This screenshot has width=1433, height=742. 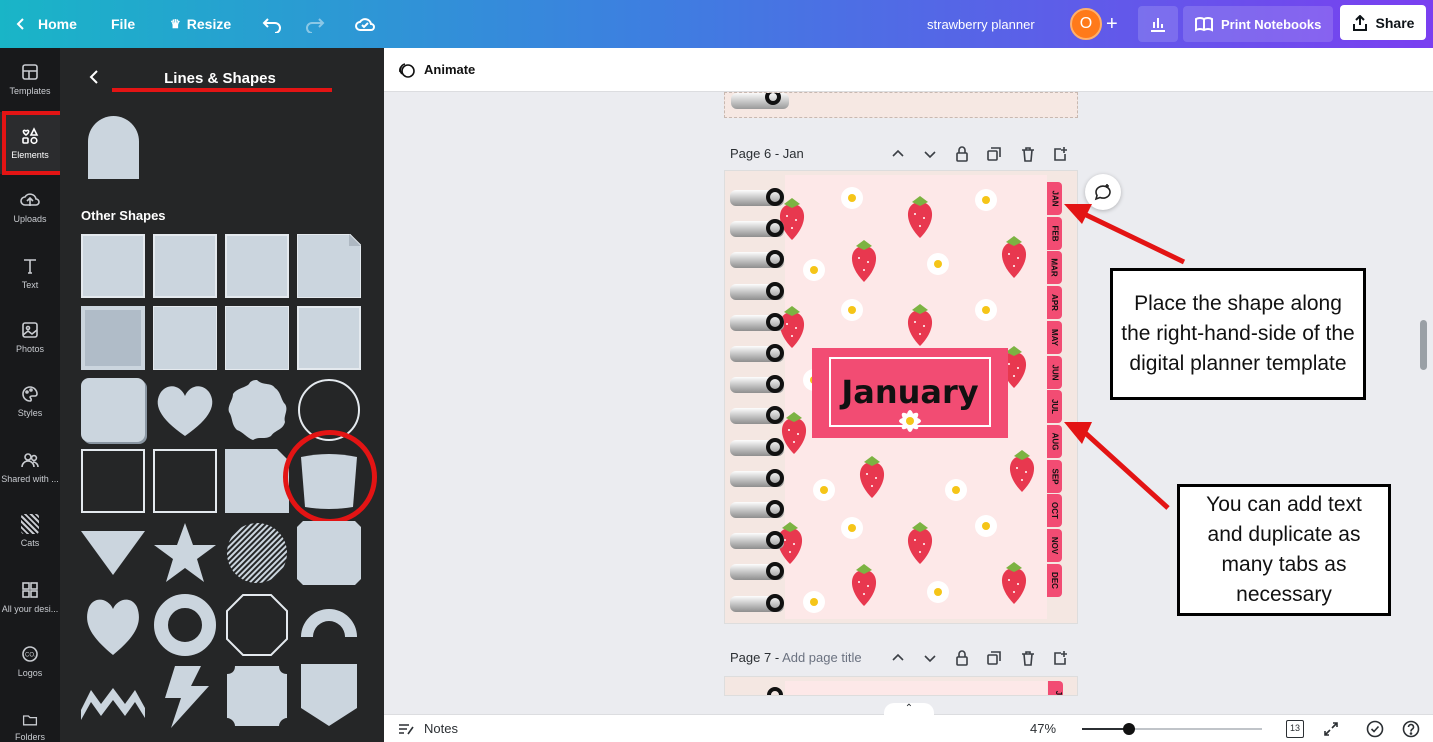 I want to click on animate-bar: Animate, so click(x=908, y=70).